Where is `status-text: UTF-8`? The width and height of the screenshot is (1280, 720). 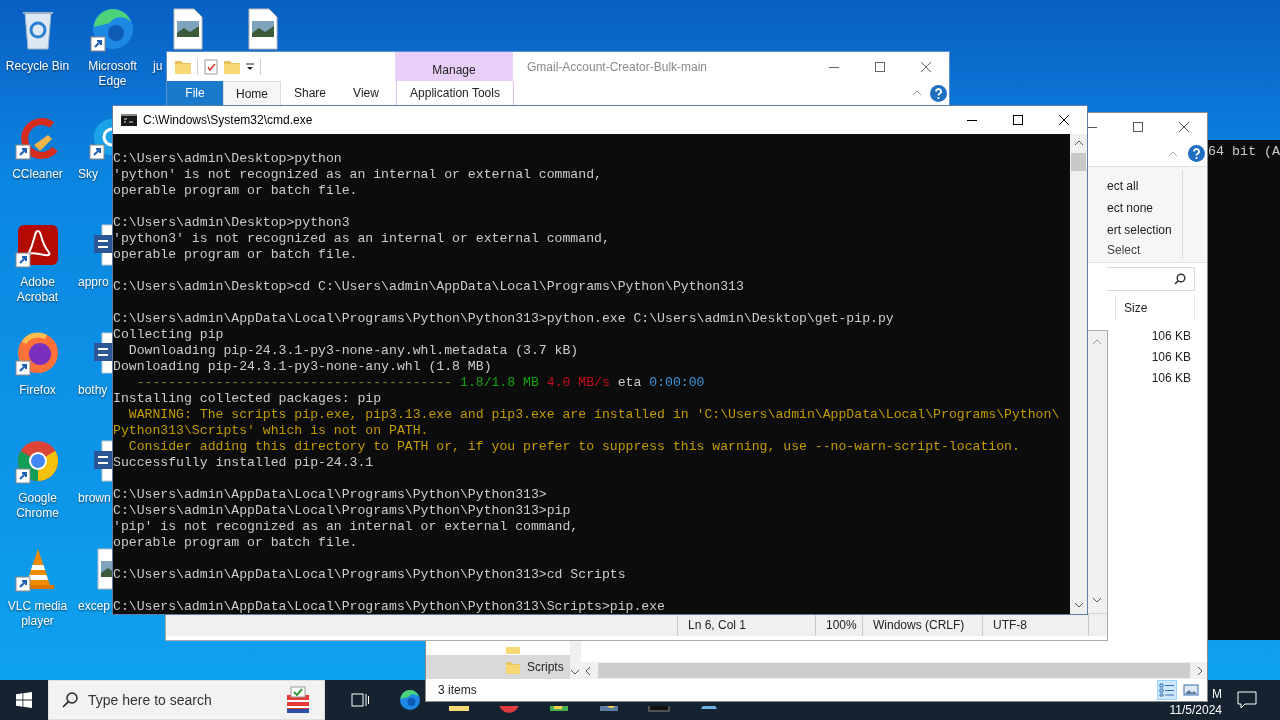 status-text: UTF-8 is located at coordinates (1010, 625).